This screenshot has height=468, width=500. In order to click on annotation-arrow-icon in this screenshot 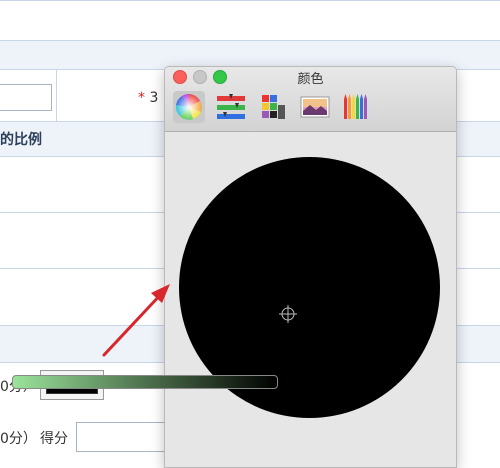, I will do `click(136, 320)`.